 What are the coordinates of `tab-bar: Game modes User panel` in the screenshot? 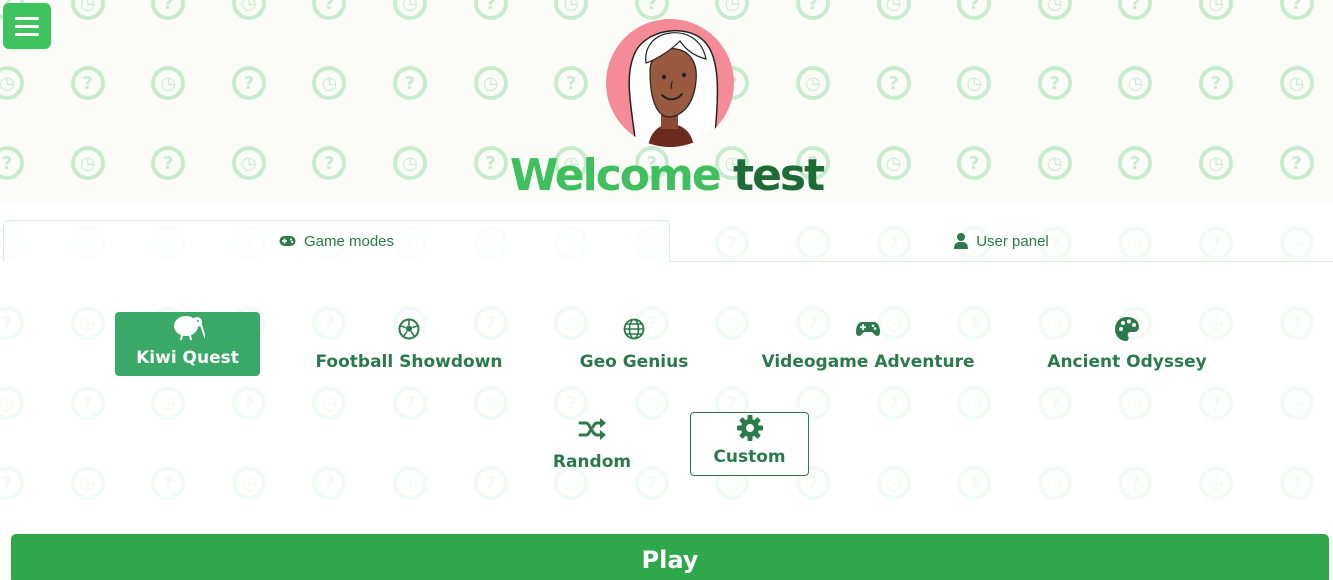 It's located at (668, 241).